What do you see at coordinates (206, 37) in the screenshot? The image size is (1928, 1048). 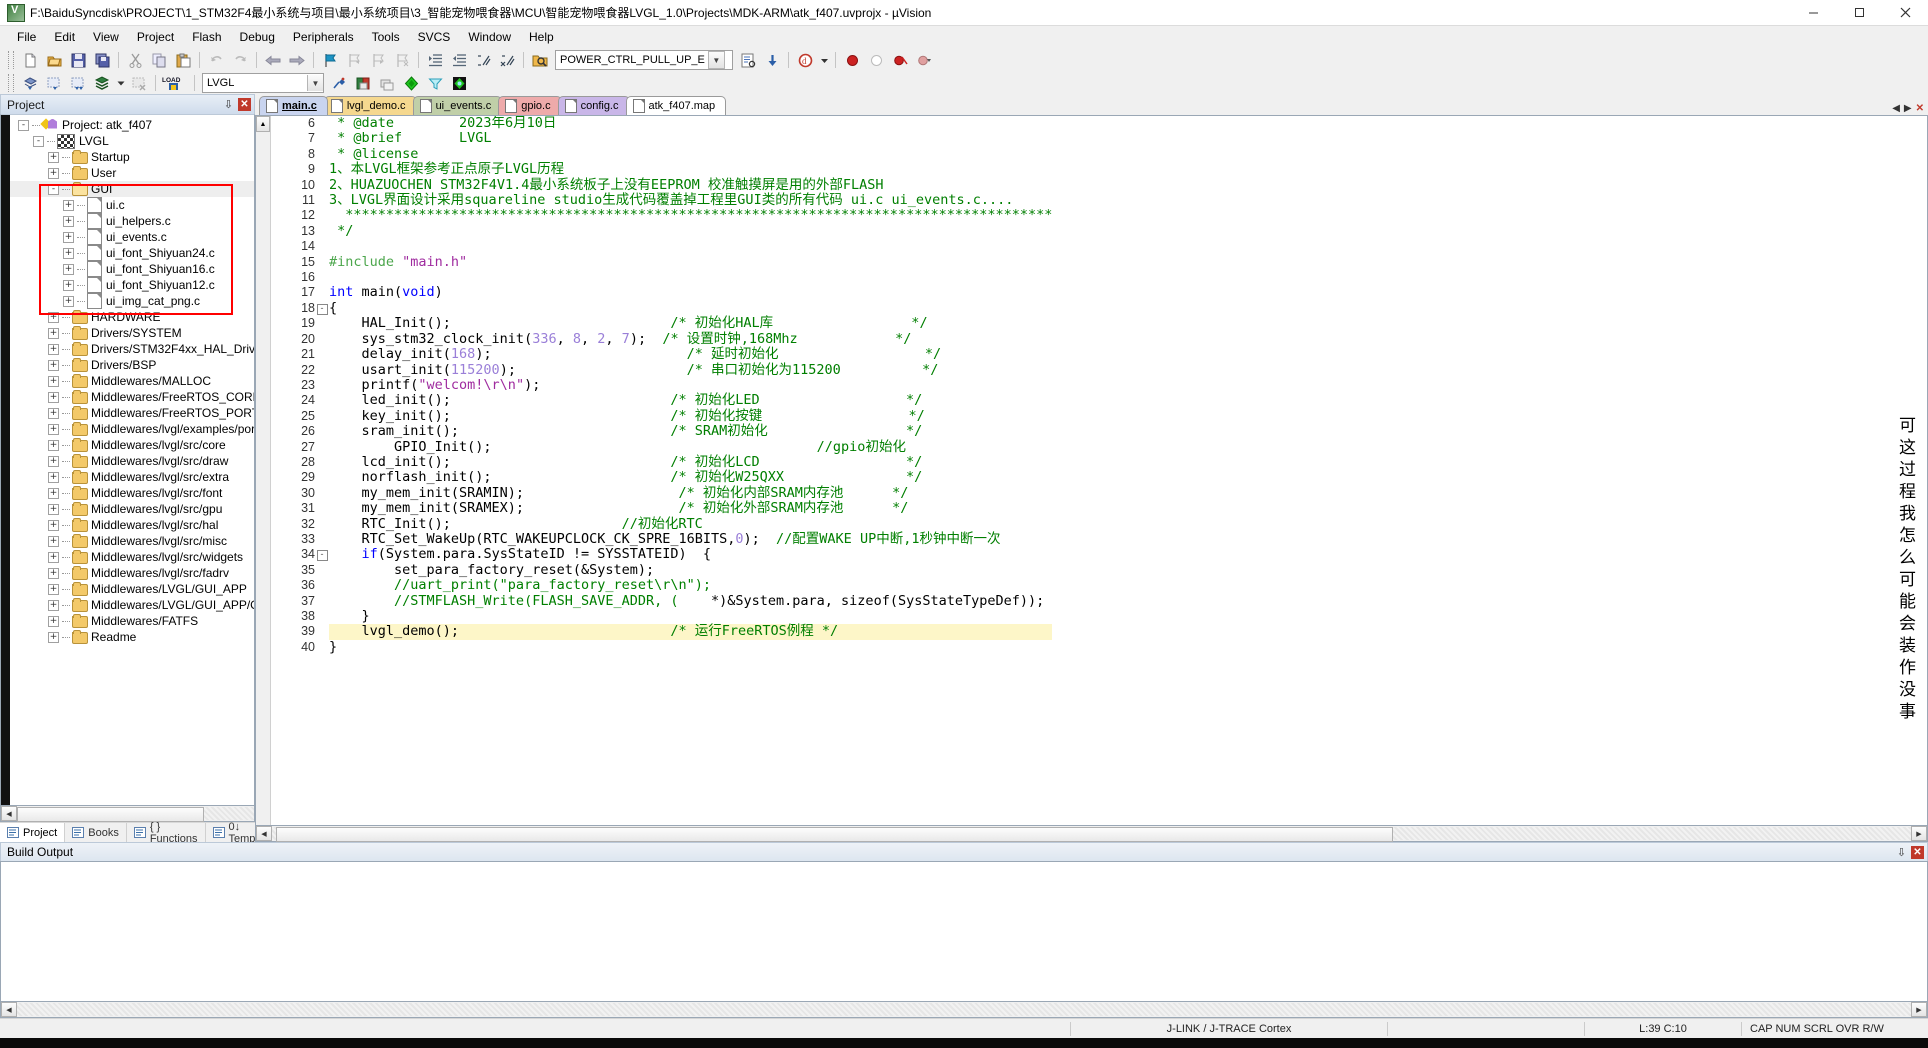 I see `menu-flash: Flash` at bounding box center [206, 37].